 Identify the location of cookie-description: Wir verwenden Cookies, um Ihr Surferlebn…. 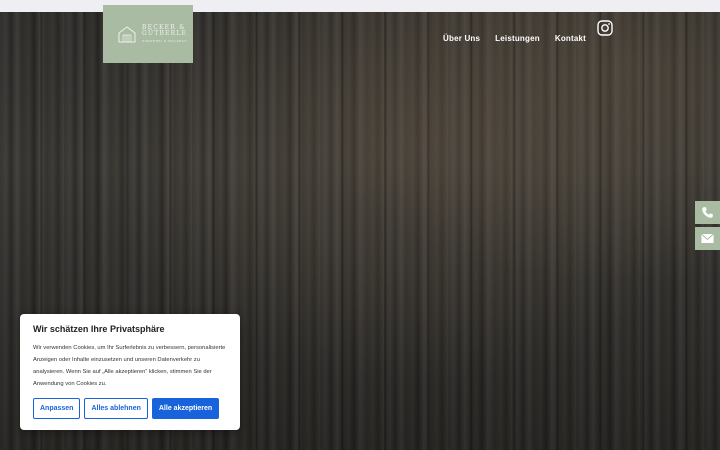
(129, 366).